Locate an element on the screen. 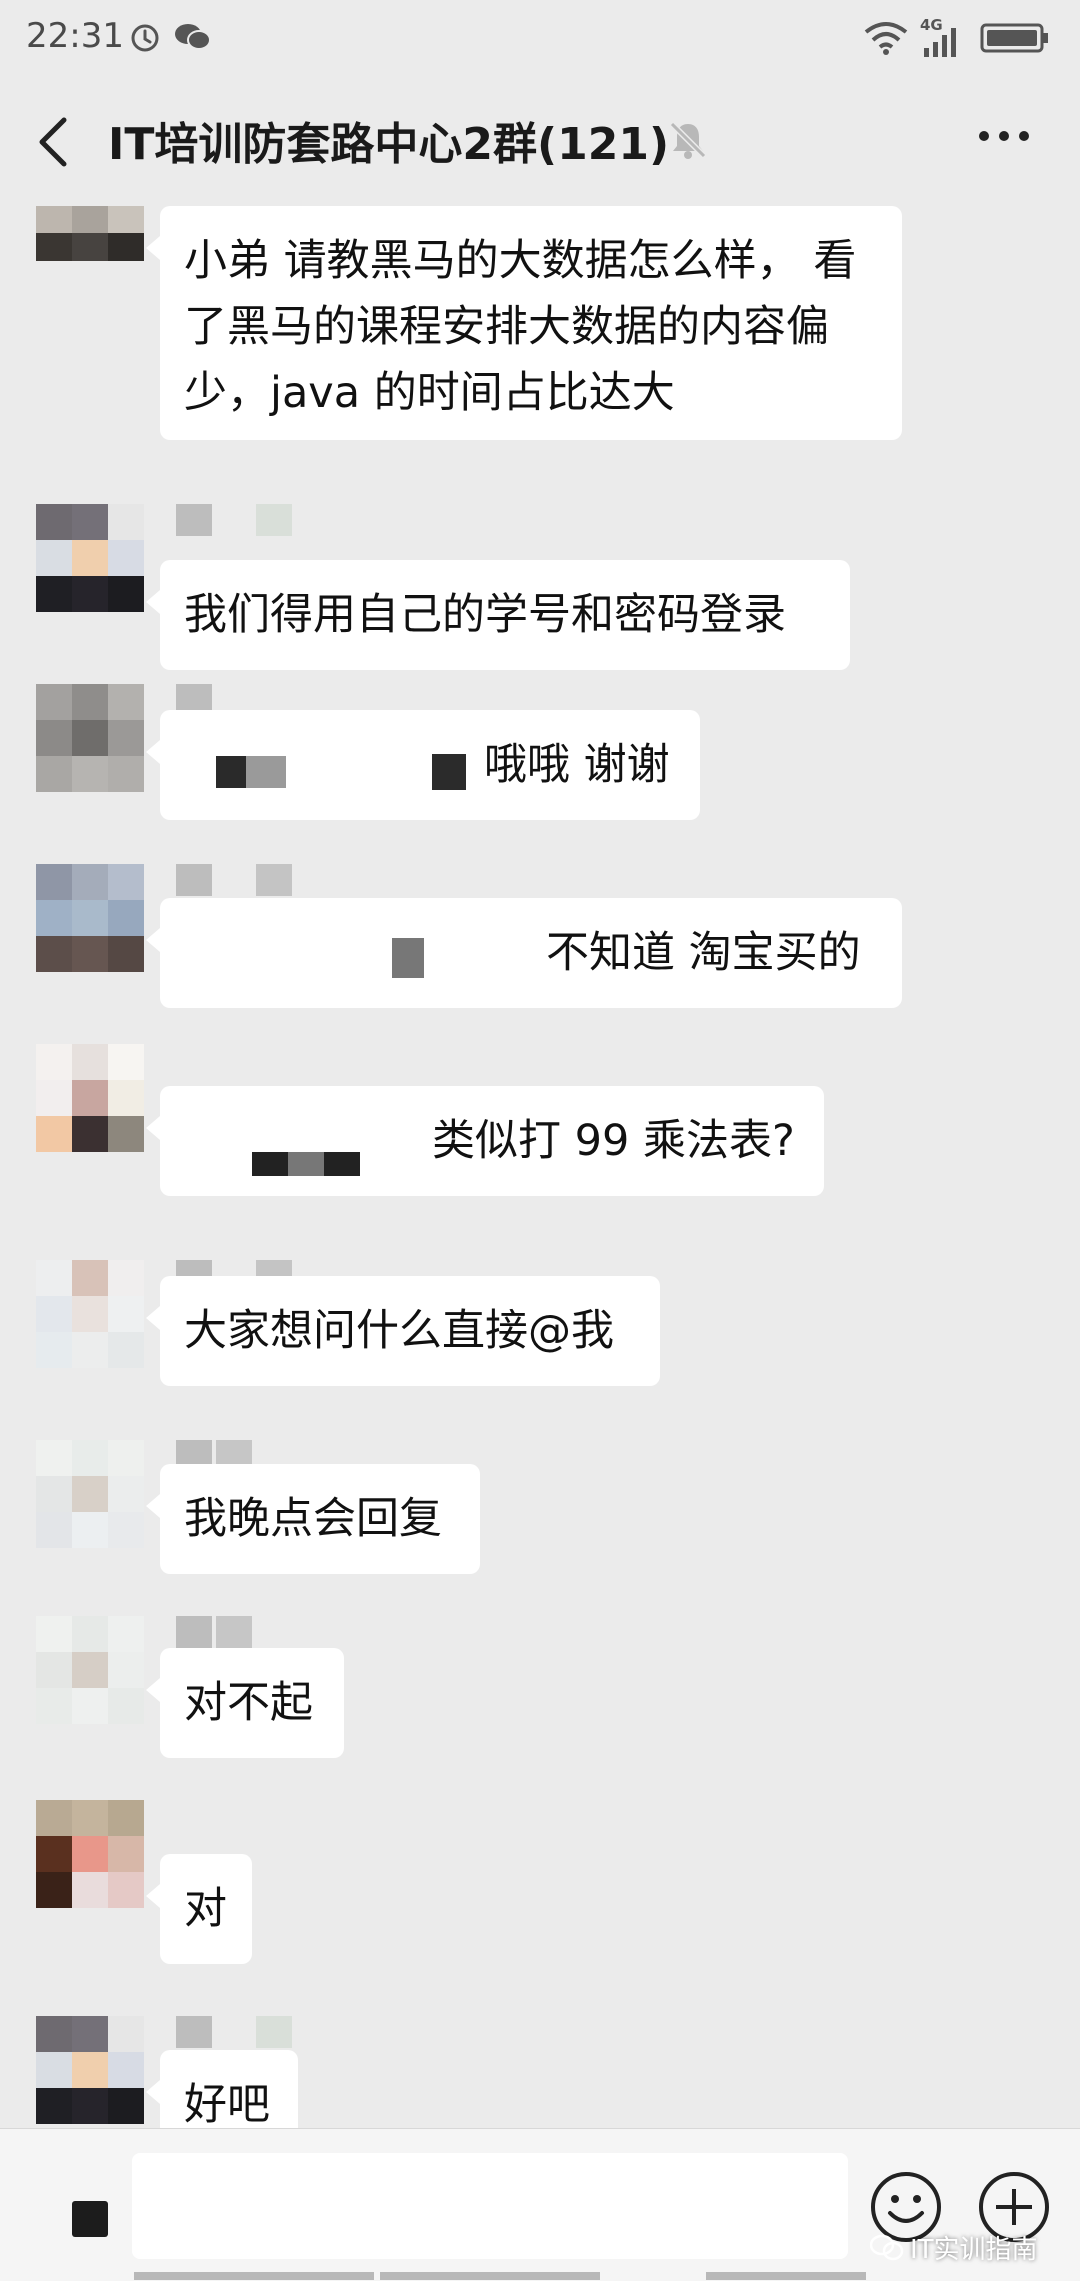 The image size is (1080, 2281). message-bubble: 类似打 99 乘法表? is located at coordinates (485, 1141).